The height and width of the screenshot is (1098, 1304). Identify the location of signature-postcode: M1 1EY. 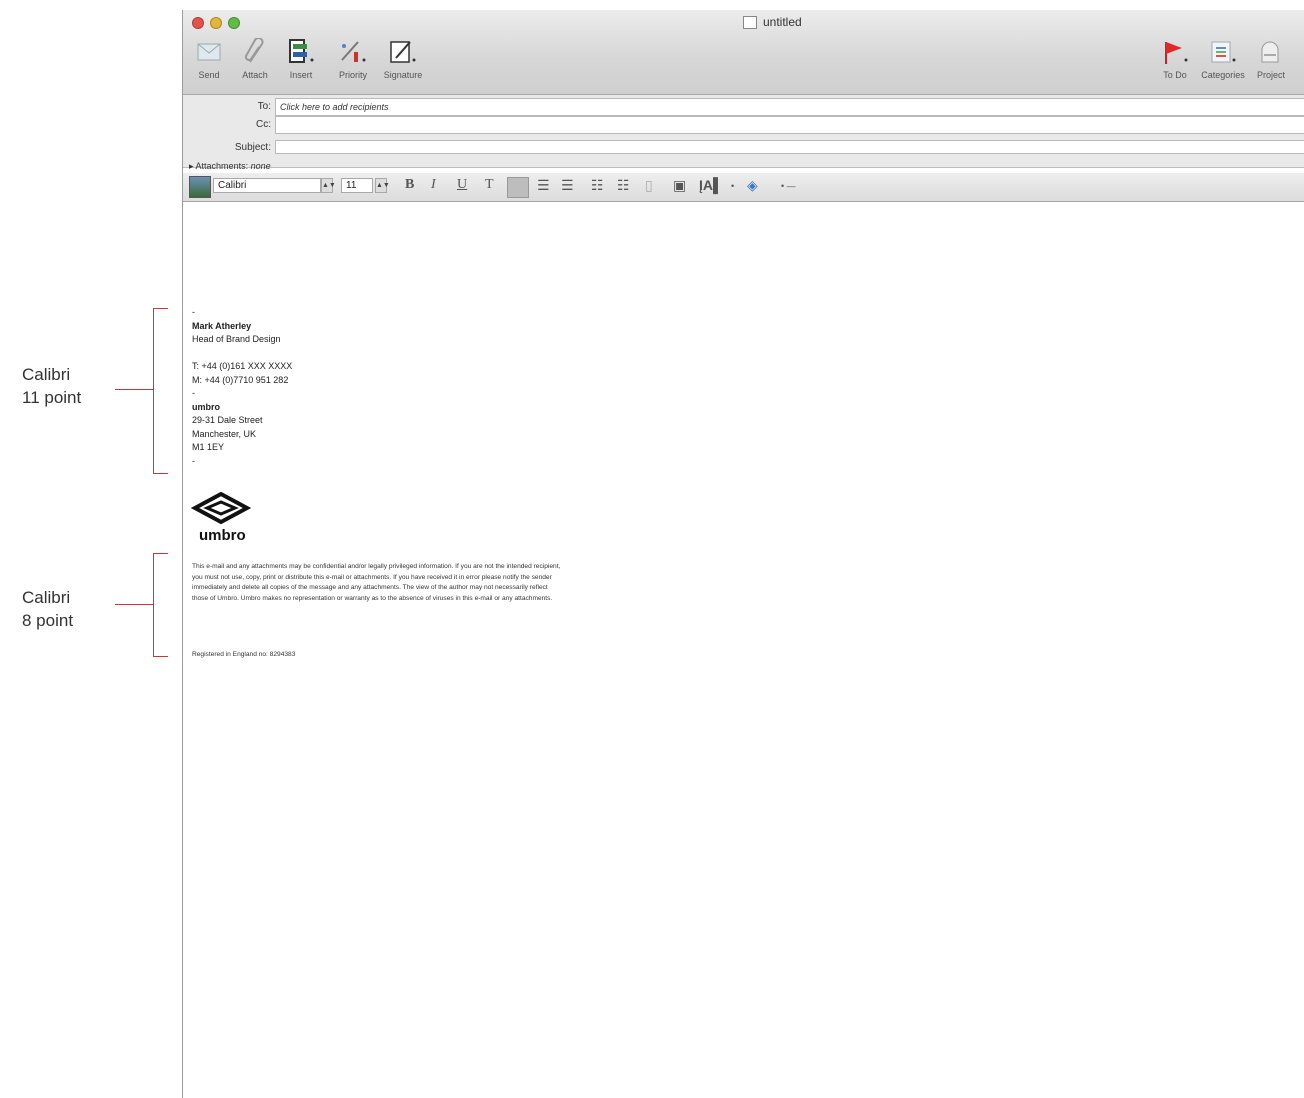
(208, 447).